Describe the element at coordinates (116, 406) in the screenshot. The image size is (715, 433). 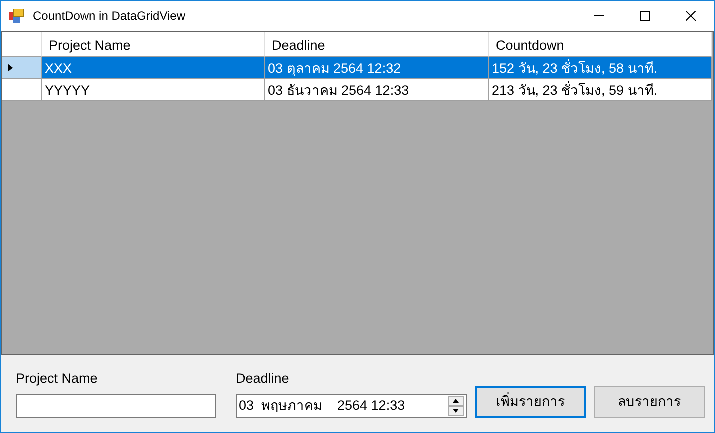
I see `input-field` at that location.